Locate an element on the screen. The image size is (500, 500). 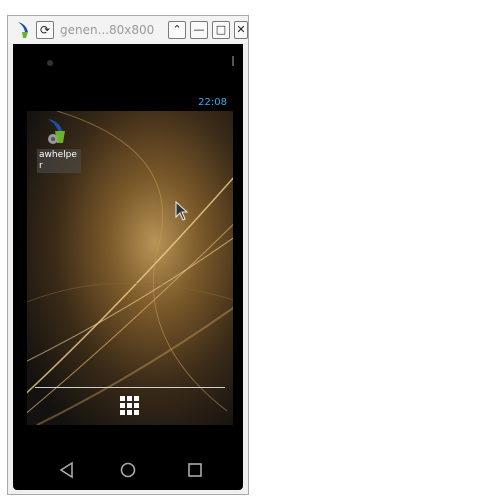
minimize-button: — is located at coordinates (199, 30).